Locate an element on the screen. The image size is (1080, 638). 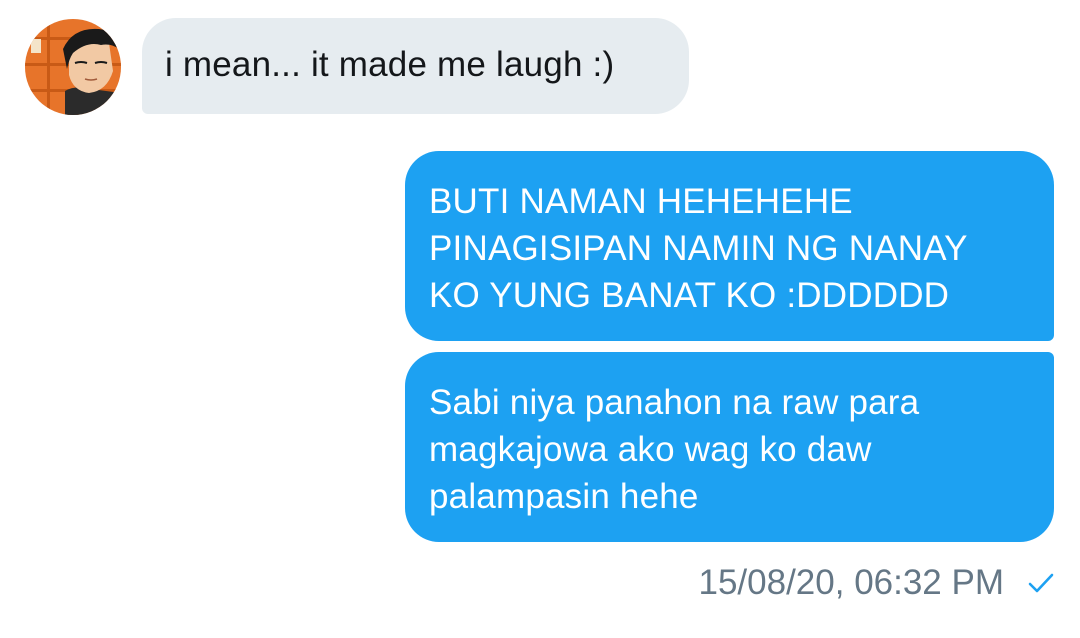
message-line: palampasin hehe is located at coordinates (564, 496).